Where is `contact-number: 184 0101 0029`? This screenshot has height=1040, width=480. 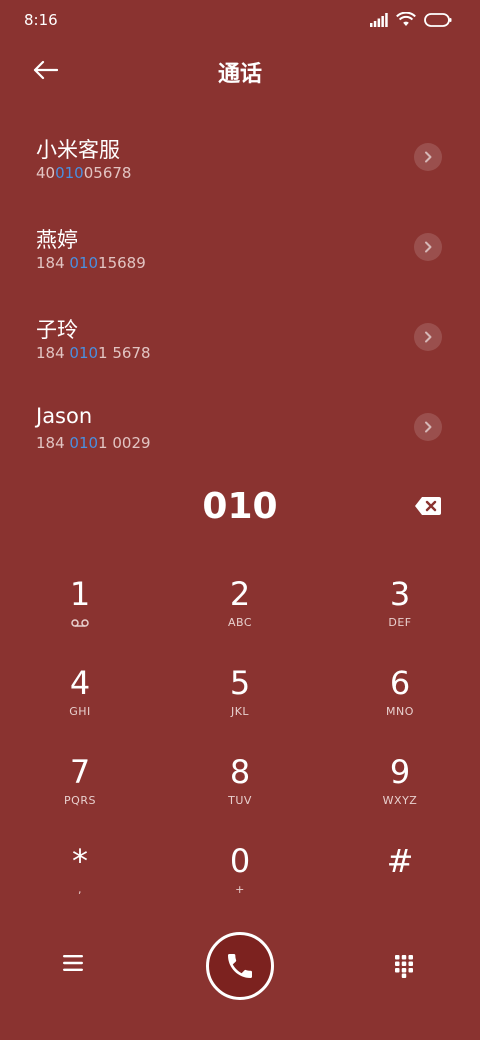 contact-number: 184 0101 0029 is located at coordinates (93, 443).